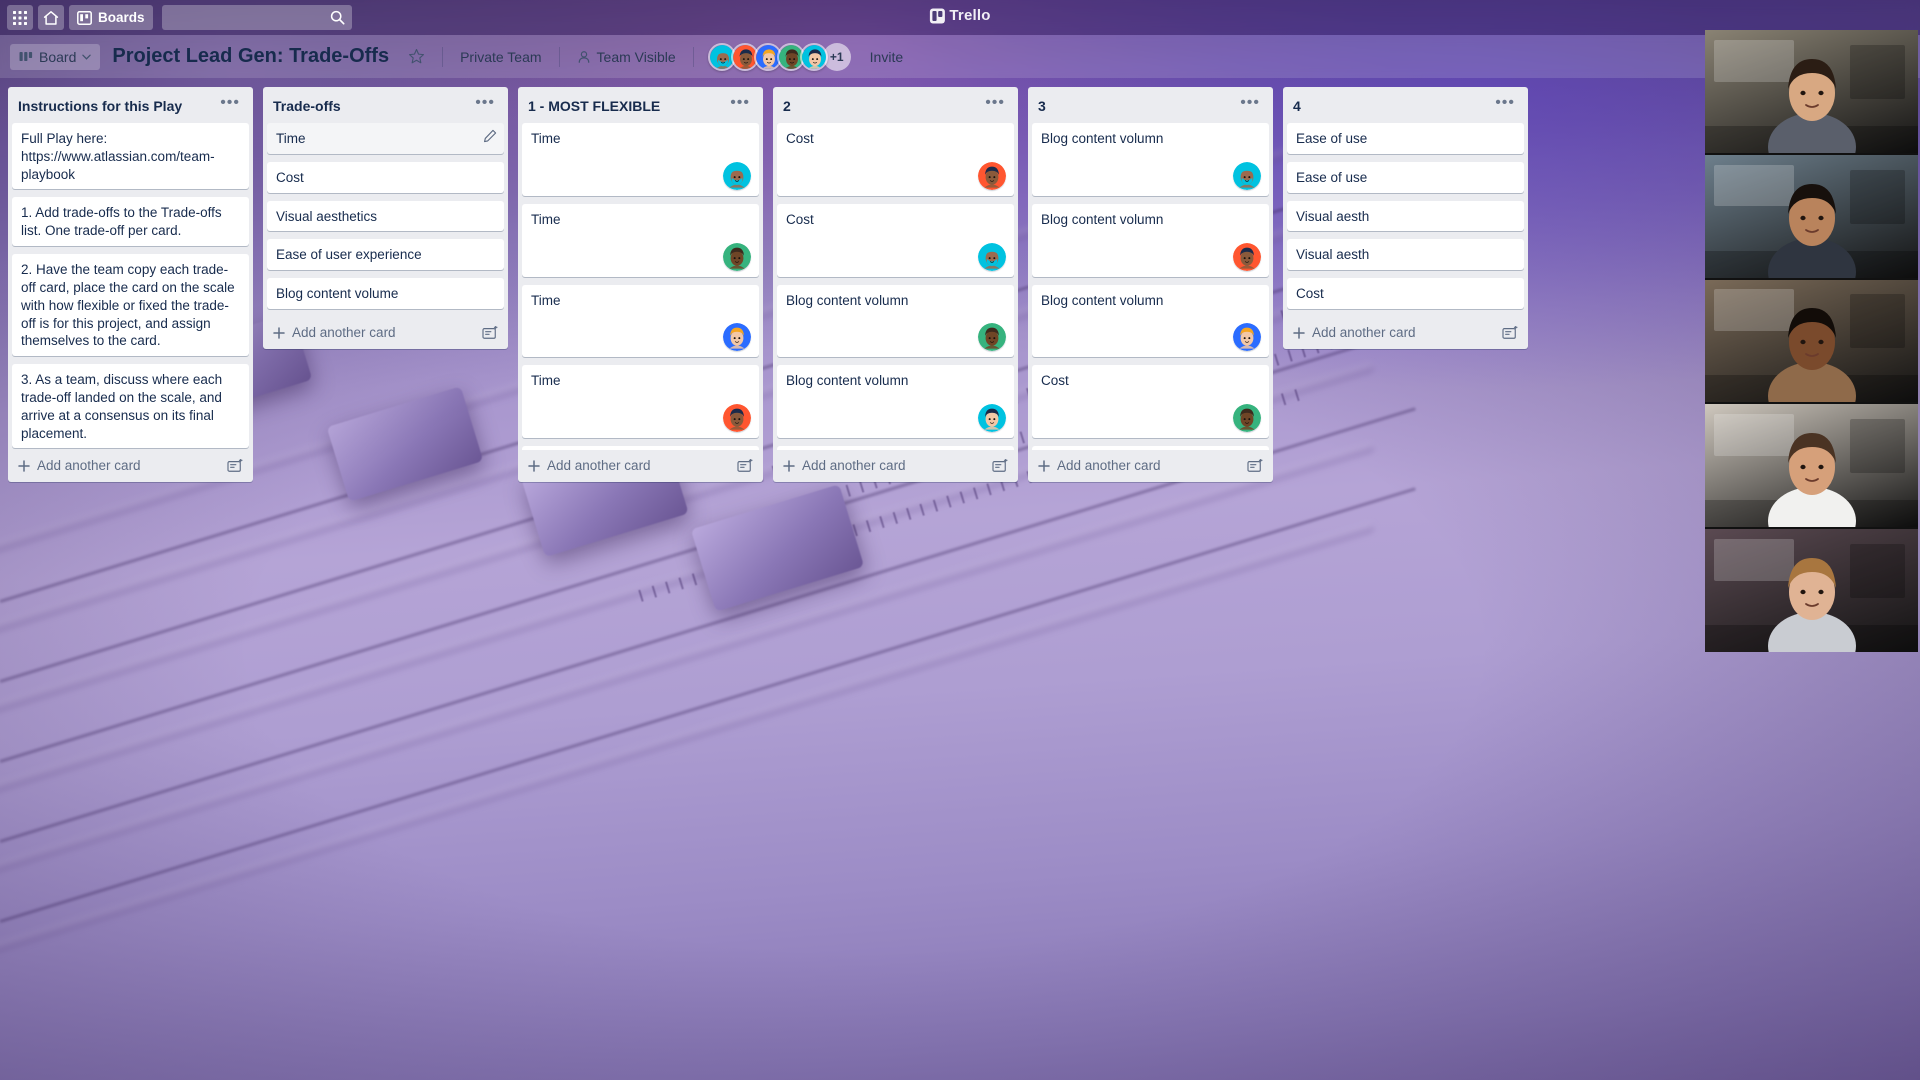 The width and height of the screenshot is (1920, 1080). What do you see at coordinates (416, 56) in the screenshot?
I see `star-board-button` at bounding box center [416, 56].